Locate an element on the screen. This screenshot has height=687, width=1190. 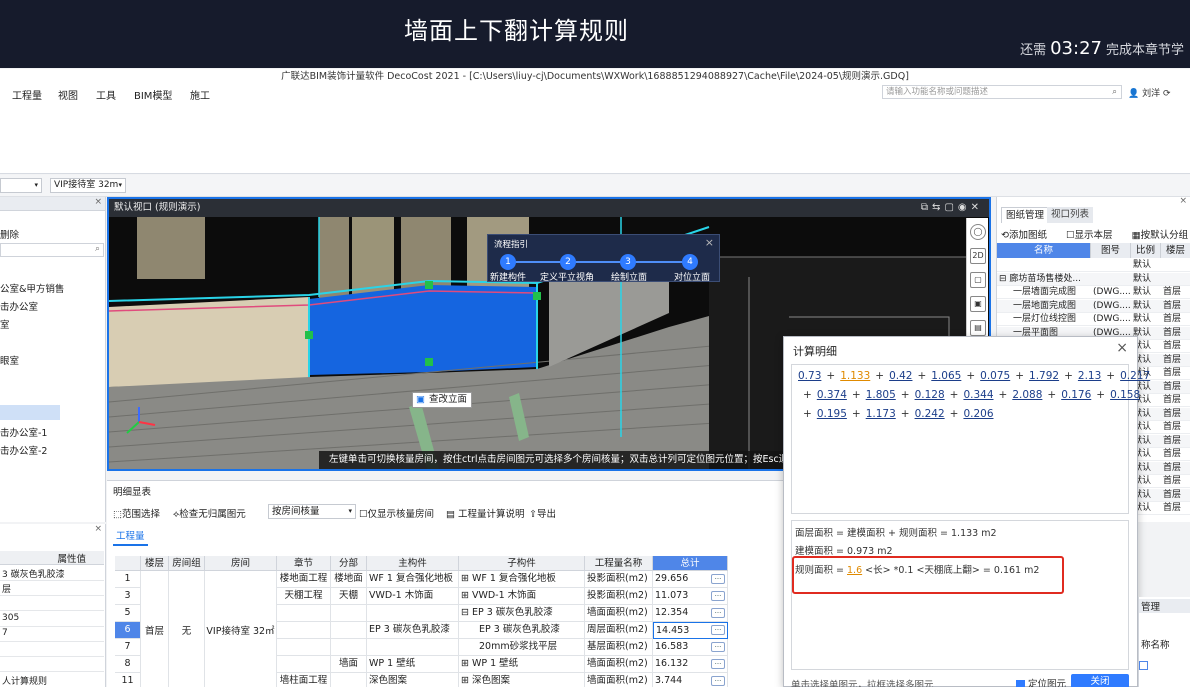
area-value: 1.792 is located at coordinates (1044, 376).